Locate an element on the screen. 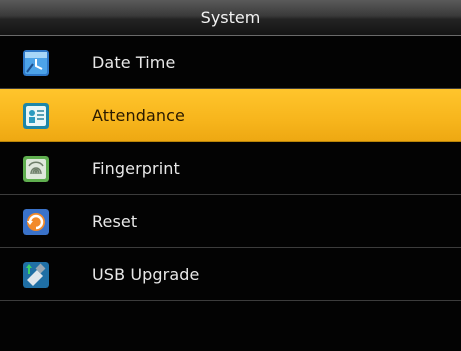 The image size is (461, 351). fingerprint-icon is located at coordinates (36, 169).